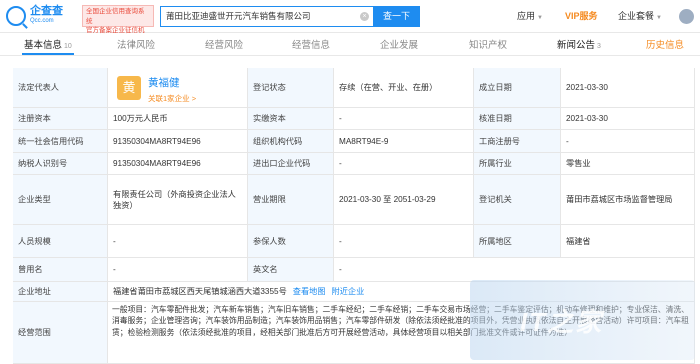  Describe the element at coordinates (530, 17) in the screenshot. I see `nav-app: 应用 ▼` at that location.